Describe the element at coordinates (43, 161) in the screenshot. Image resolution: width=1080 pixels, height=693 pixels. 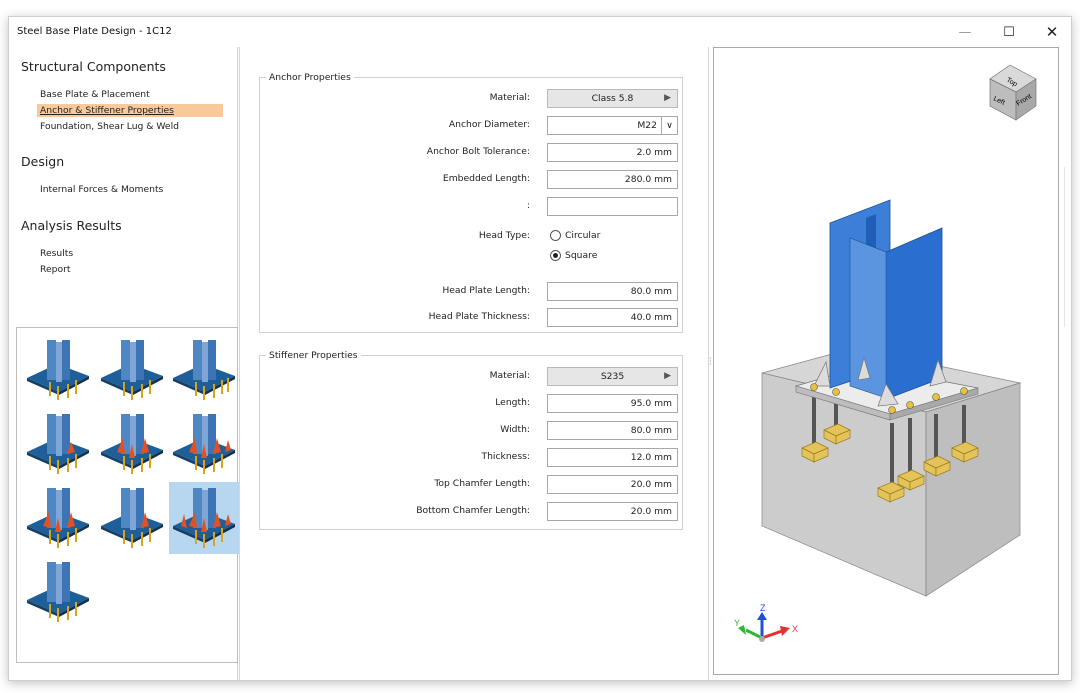
I see `section-design: Design` at that location.